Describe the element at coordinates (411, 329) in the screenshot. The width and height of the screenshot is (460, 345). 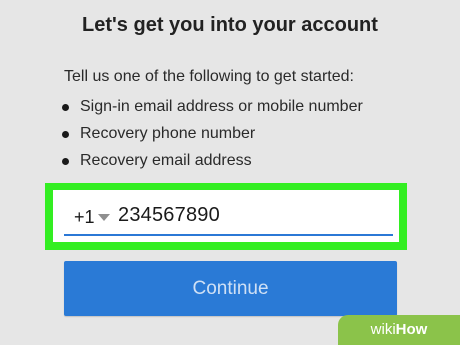
I see `watermark-part2: How` at that location.